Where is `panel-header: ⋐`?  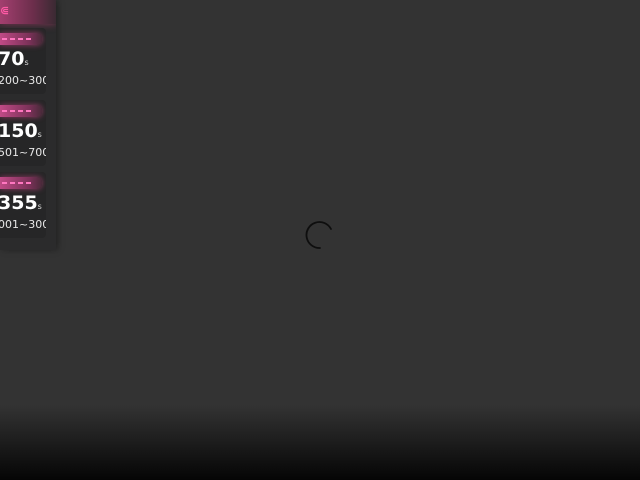
panel-header: ⋐ is located at coordinates (28, 12).